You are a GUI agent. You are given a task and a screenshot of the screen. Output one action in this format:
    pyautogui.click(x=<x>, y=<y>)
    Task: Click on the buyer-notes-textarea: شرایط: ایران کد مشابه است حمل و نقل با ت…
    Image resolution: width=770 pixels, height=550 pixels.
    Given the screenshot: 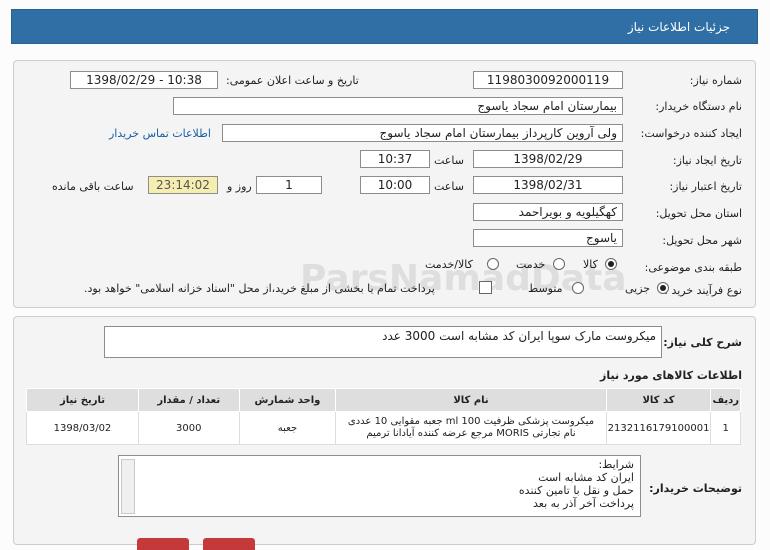 What is the action you would take?
    pyautogui.click(x=379, y=486)
    